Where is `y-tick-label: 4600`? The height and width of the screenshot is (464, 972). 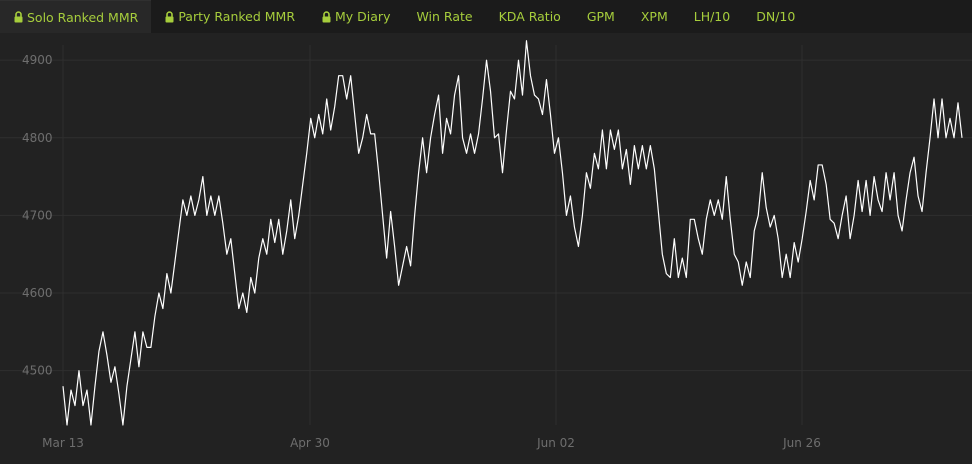 y-tick-label: 4600 is located at coordinates (37, 293).